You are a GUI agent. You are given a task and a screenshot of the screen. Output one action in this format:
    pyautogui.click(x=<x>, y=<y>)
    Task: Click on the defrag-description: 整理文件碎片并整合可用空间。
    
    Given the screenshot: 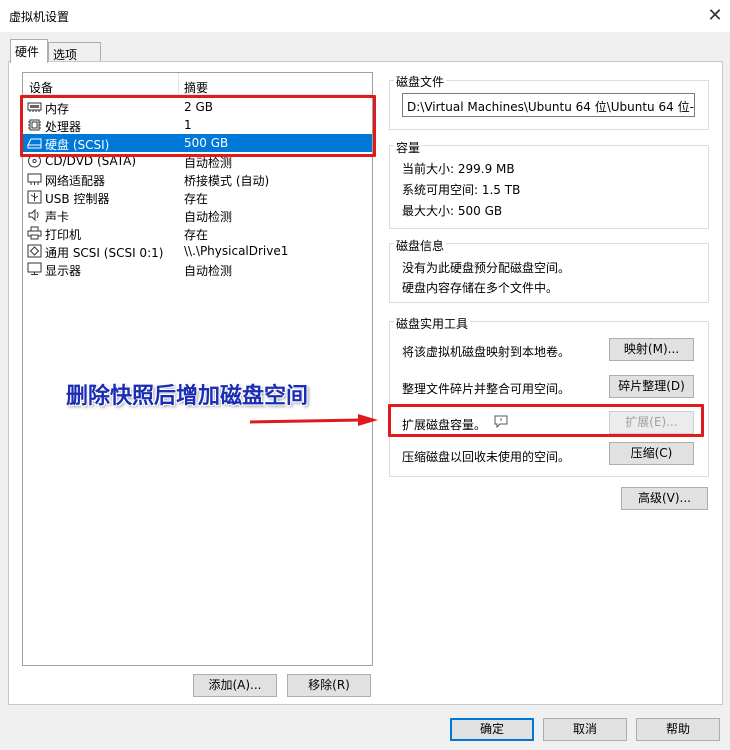 What is the action you would take?
    pyautogui.click(x=486, y=389)
    